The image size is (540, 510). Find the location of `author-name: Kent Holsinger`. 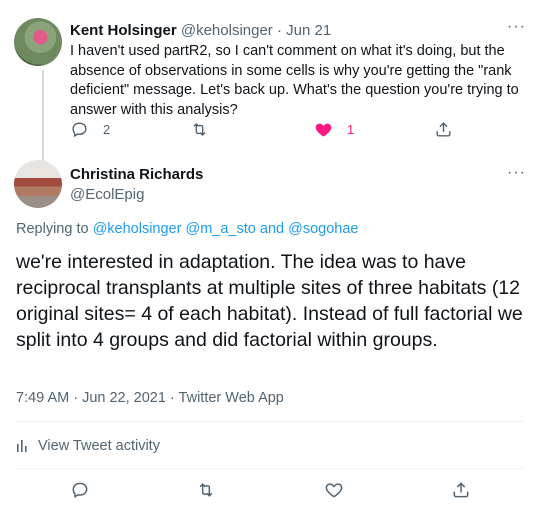

author-name: Kent Holsinger is located at coordinates (123, 30).